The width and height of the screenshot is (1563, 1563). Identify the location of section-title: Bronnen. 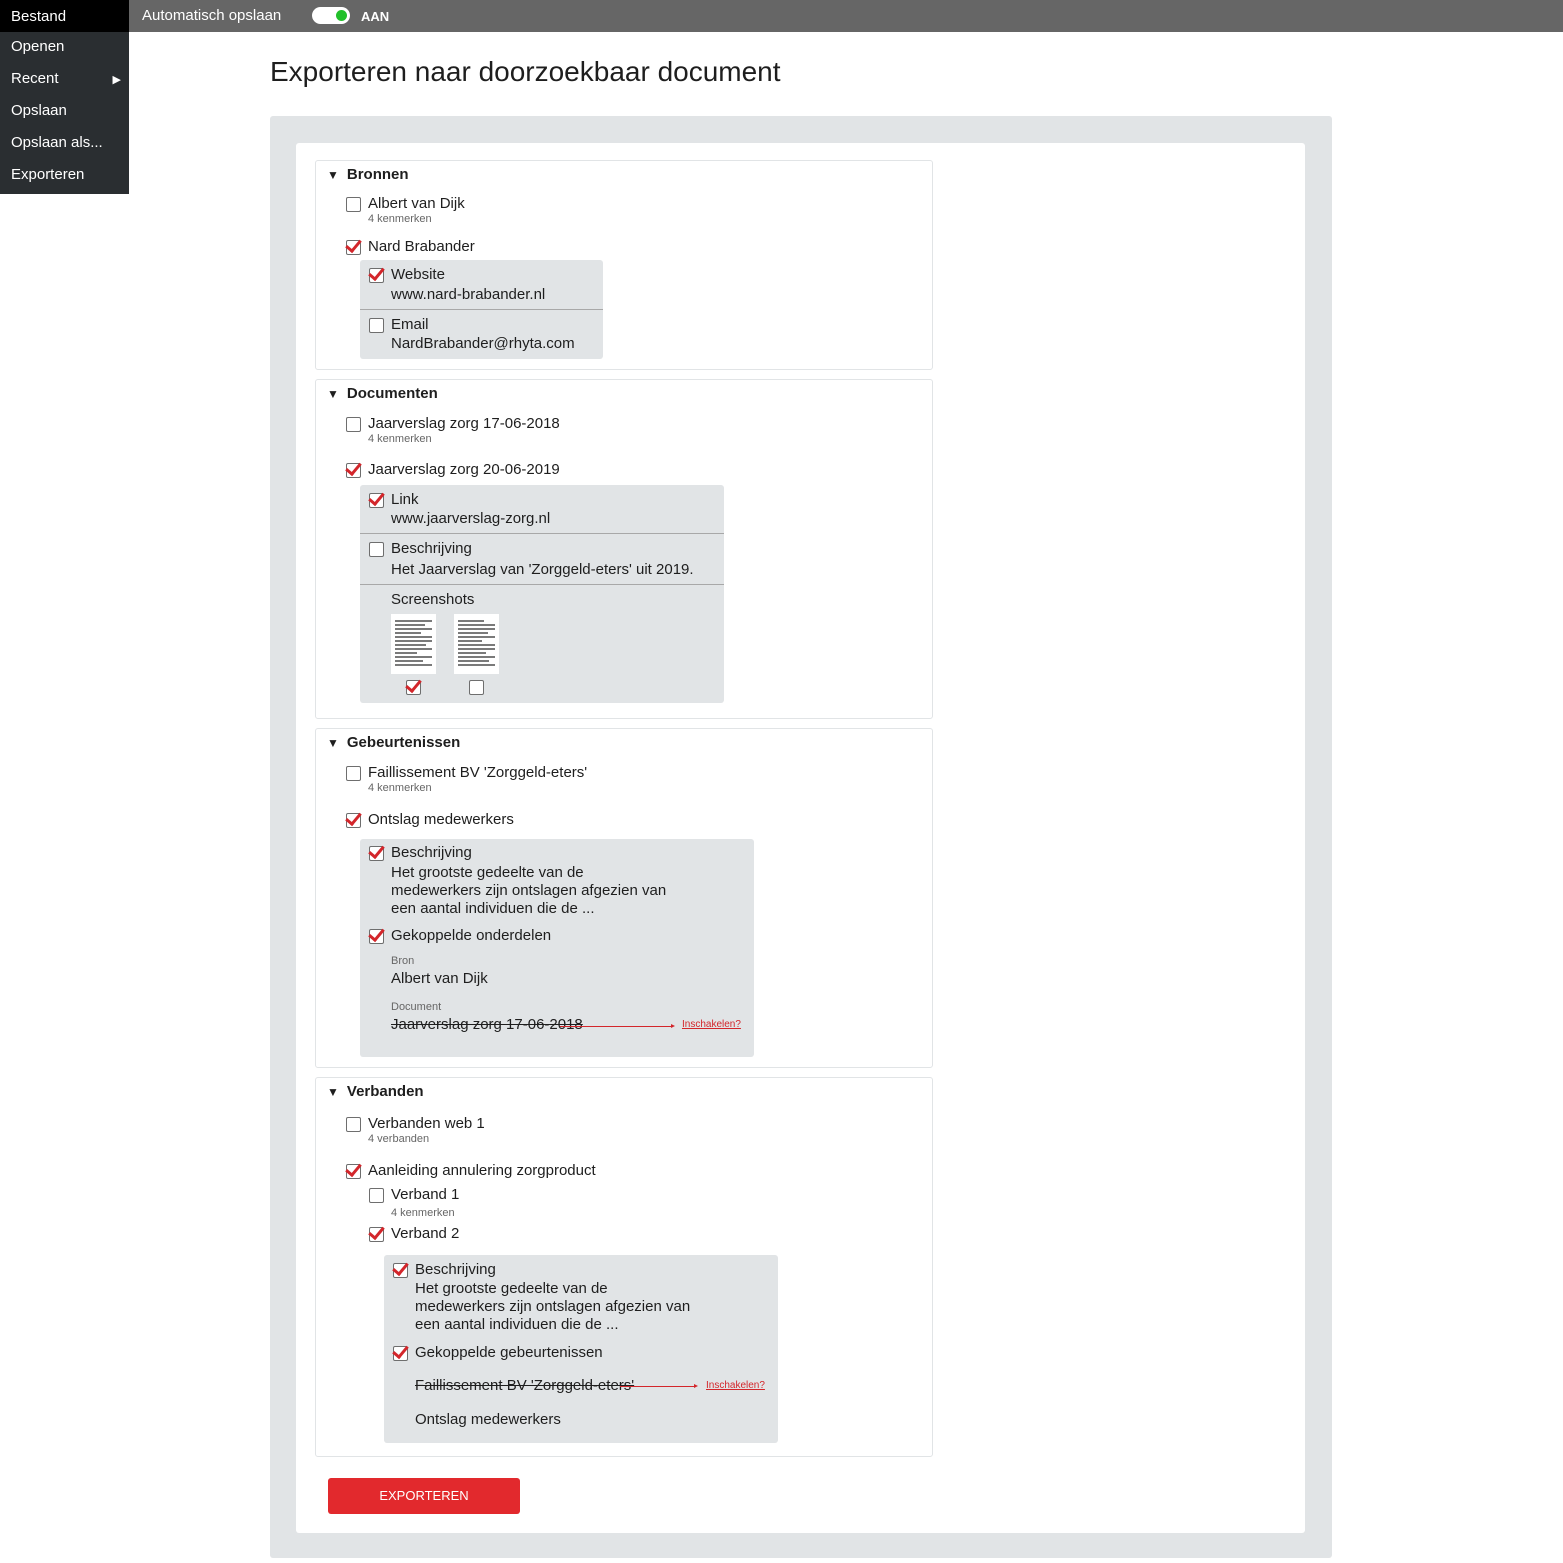
(377, 174).